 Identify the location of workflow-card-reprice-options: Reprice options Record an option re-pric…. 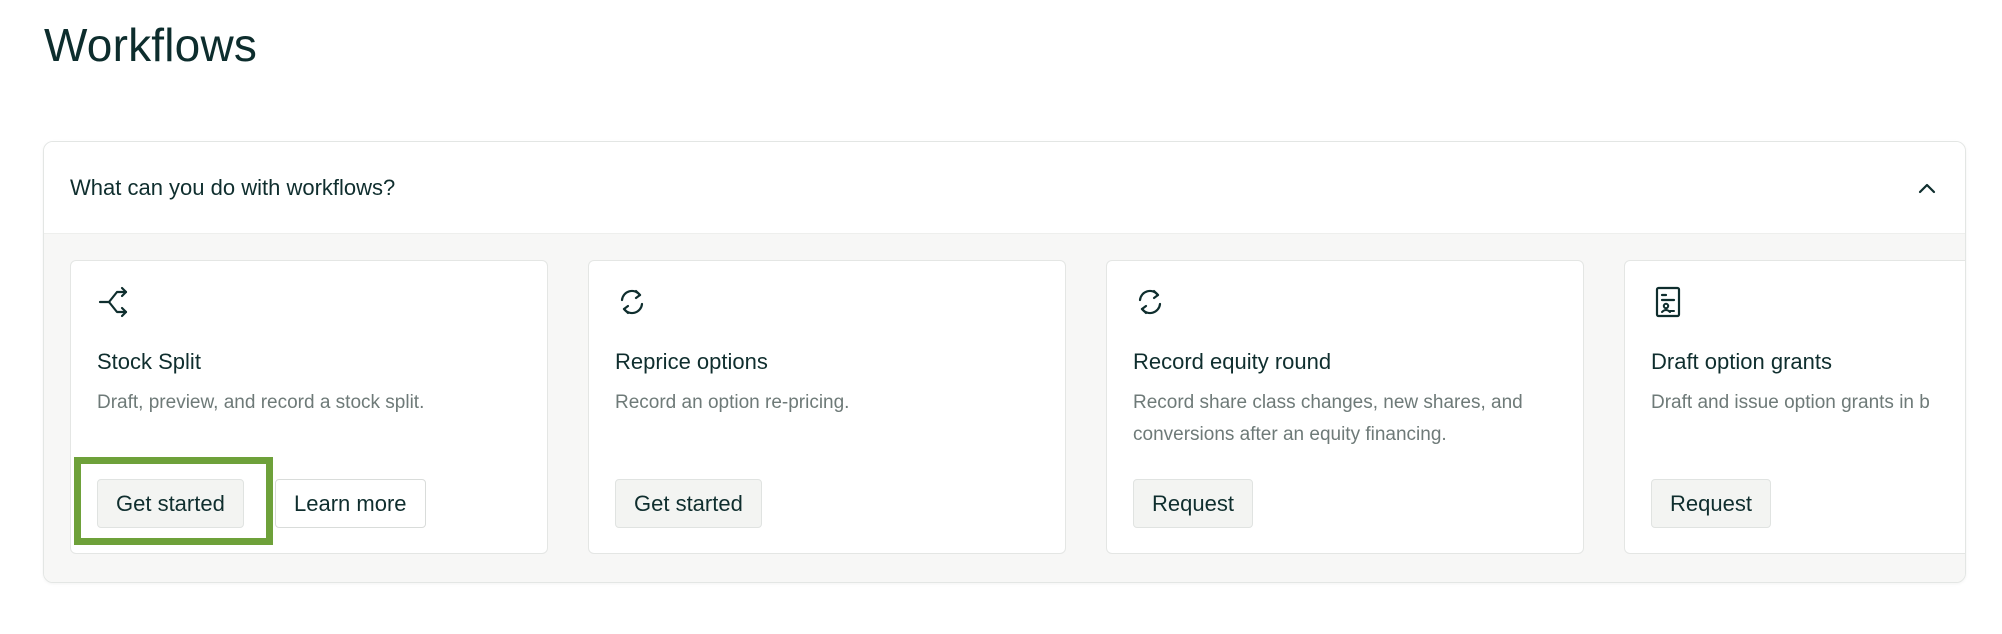
(827, 407).